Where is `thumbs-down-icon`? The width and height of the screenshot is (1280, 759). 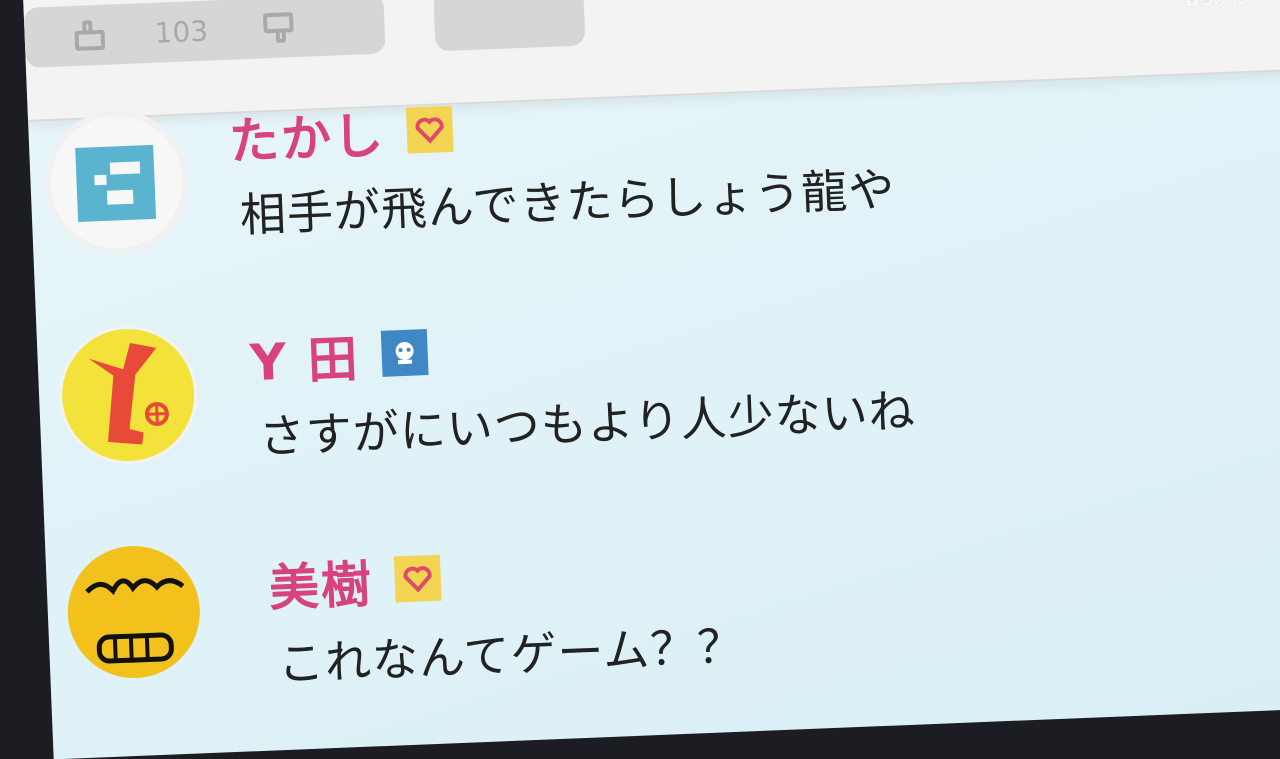 thumbs-down-icon is located at coordinates (279, 27).